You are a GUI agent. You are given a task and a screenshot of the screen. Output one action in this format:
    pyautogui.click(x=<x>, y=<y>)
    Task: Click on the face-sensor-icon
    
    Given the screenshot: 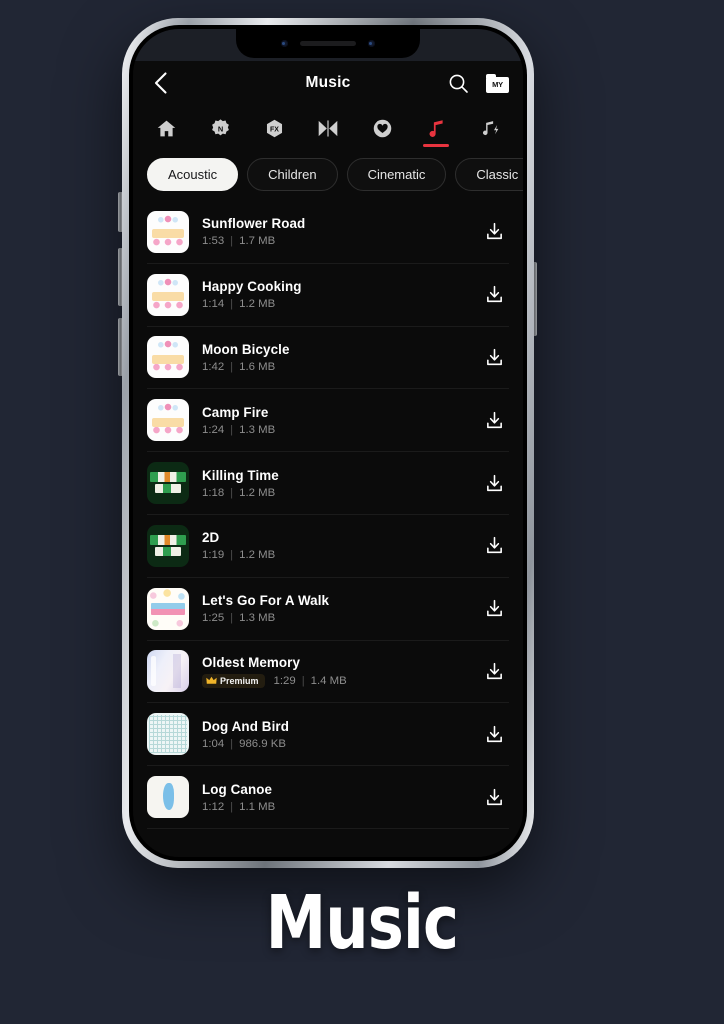 What is the action you would take?
    pyautogui.click(x=371, y=43)
    